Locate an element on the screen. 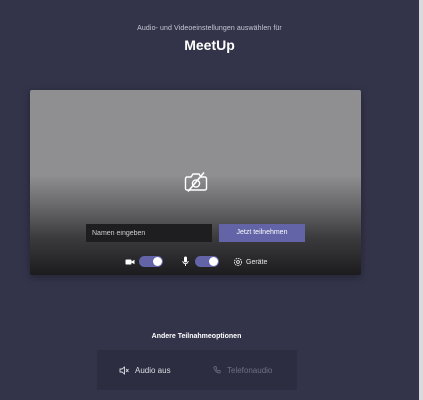  name-input is located at coordinates (149, 233).